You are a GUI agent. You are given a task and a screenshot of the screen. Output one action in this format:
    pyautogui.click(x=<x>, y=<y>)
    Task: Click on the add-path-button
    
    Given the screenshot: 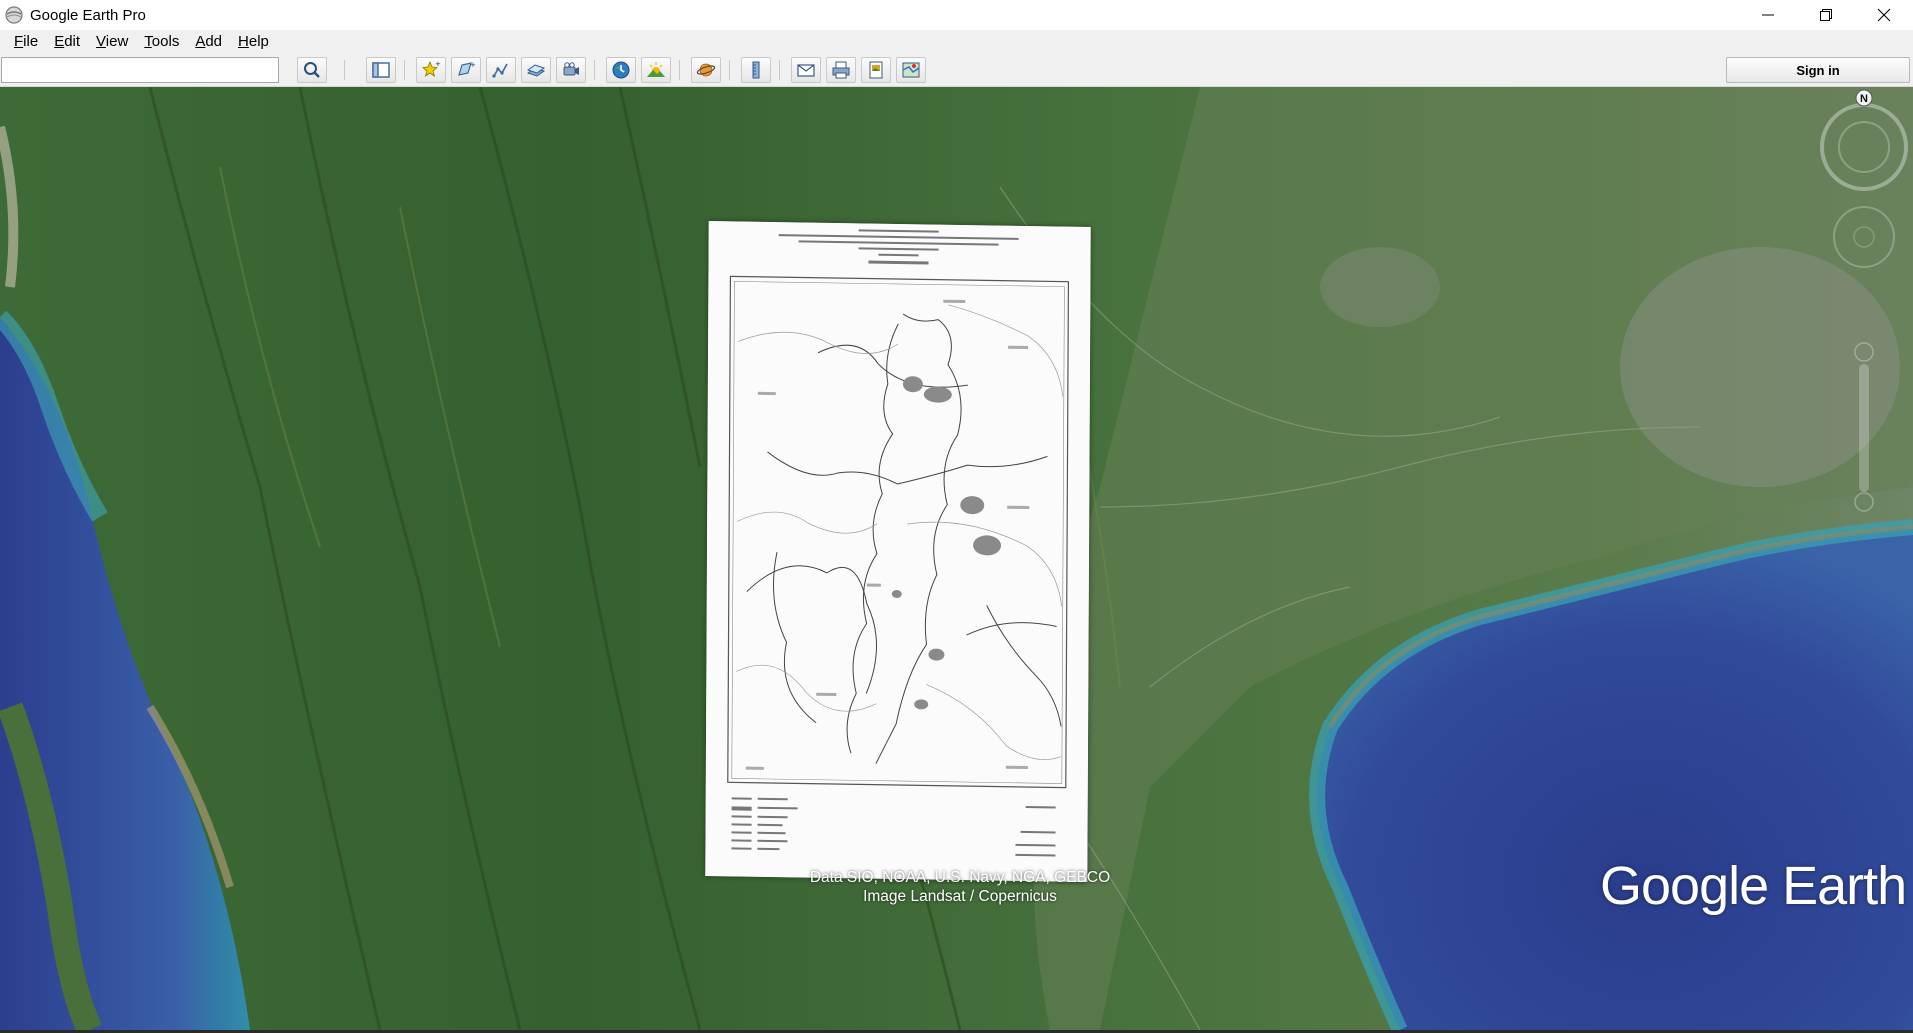 What is the action you would take?
    pyautogui.click(x=501, y=70)
    